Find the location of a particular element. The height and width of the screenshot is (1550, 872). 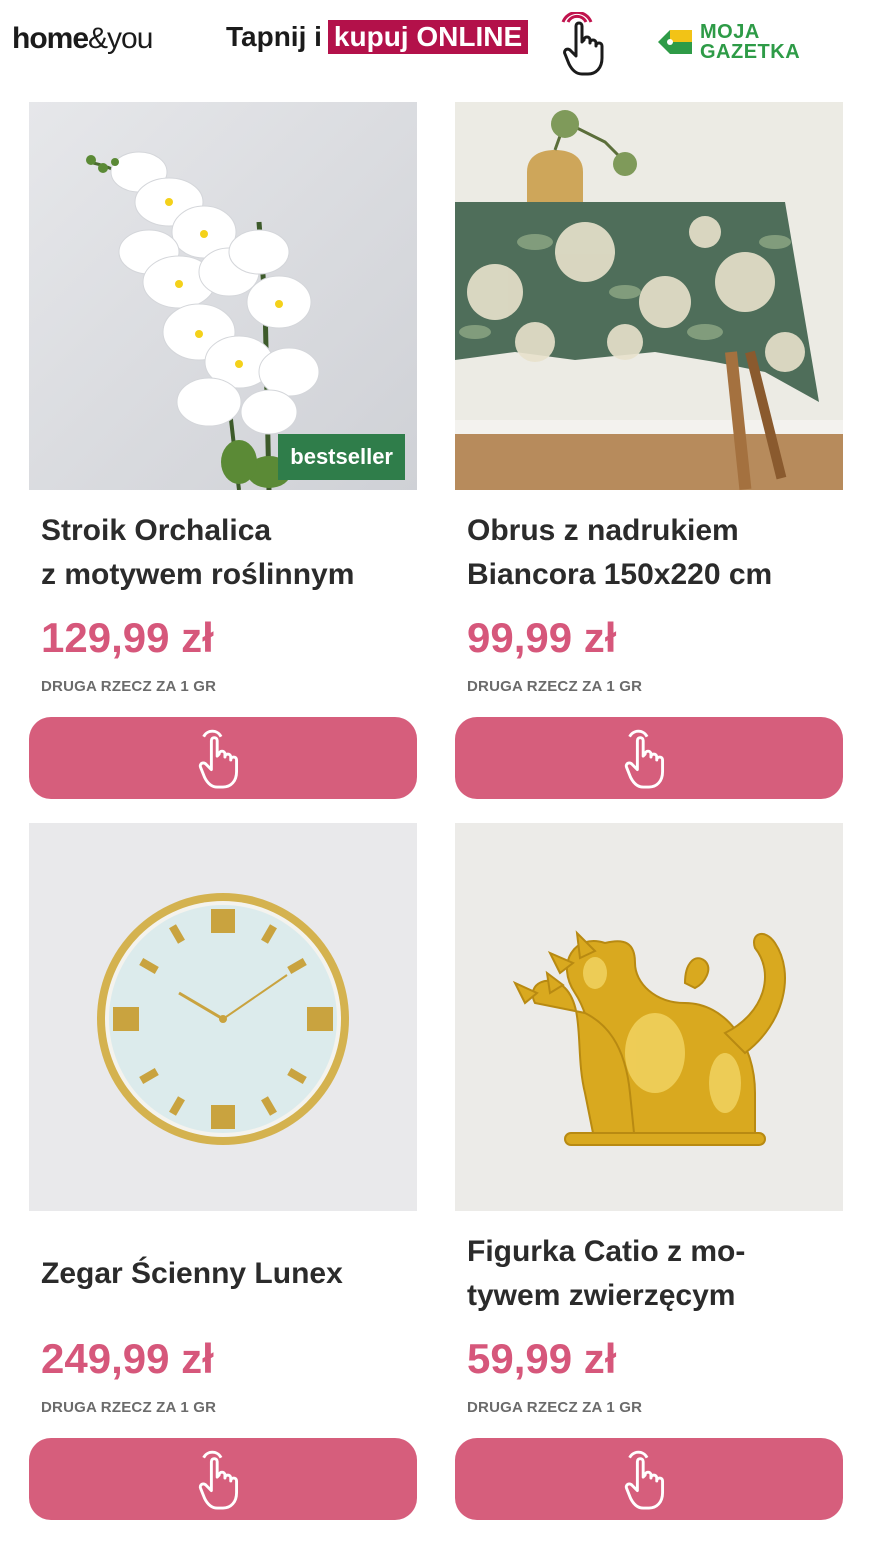

promo-badge: kupuj ONLINE is located at coordinates (428, 37).